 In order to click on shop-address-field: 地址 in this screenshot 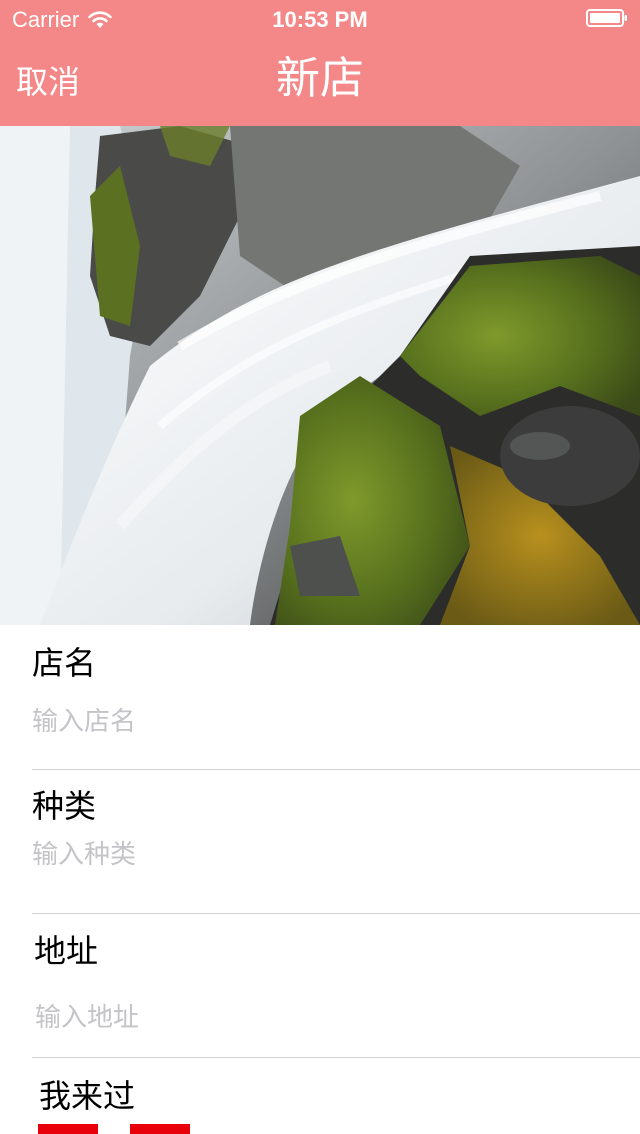, I will do `click(336, 985)`.